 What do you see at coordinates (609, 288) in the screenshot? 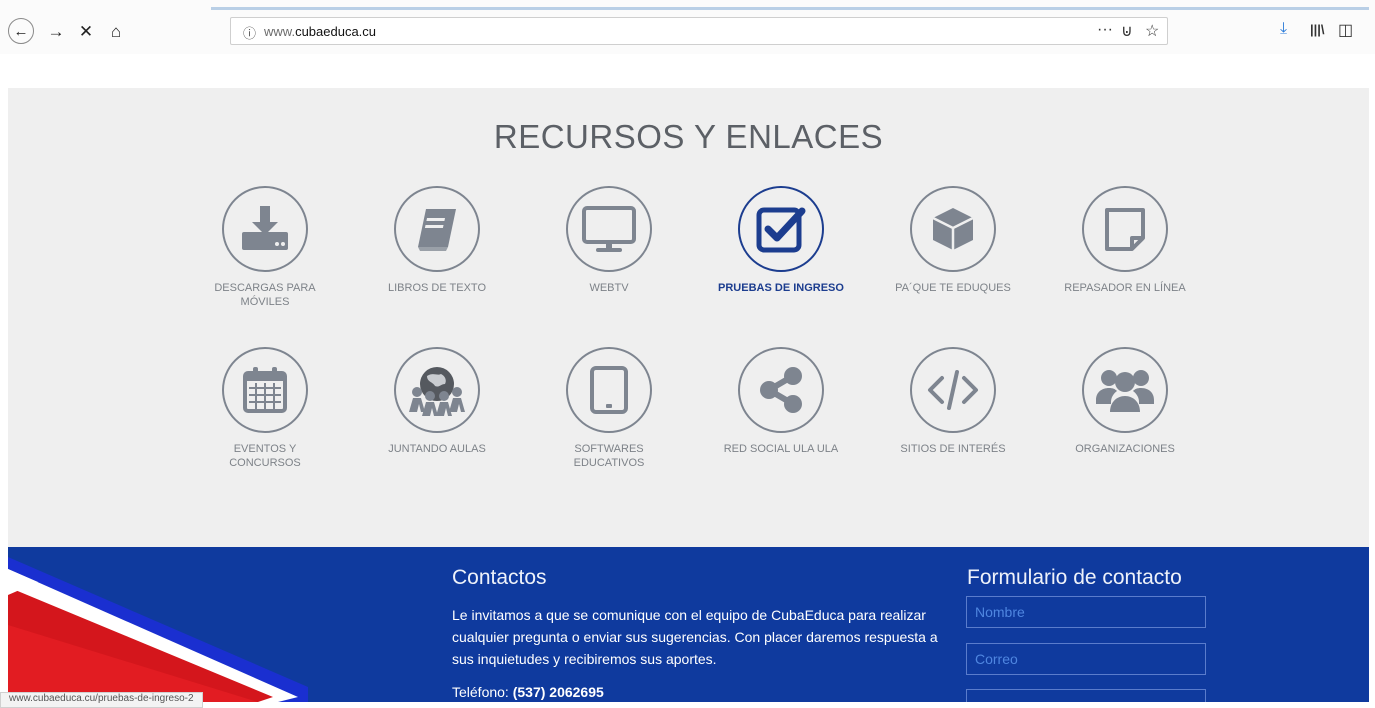
I see `tile-label: WEBTV` at bounding box center [609, 288].